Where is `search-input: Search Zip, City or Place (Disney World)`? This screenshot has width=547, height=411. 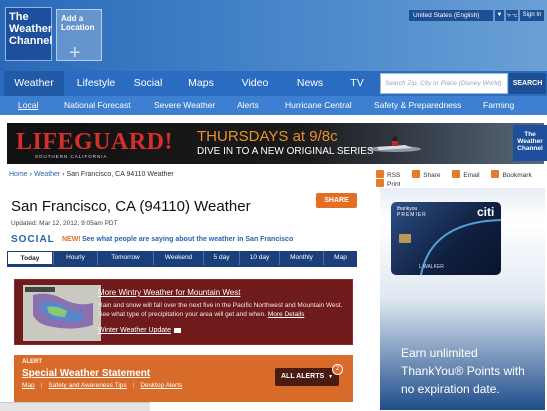
search-input: Search Zip, City or Place (Disney World) is located at coordinates (444, 83).